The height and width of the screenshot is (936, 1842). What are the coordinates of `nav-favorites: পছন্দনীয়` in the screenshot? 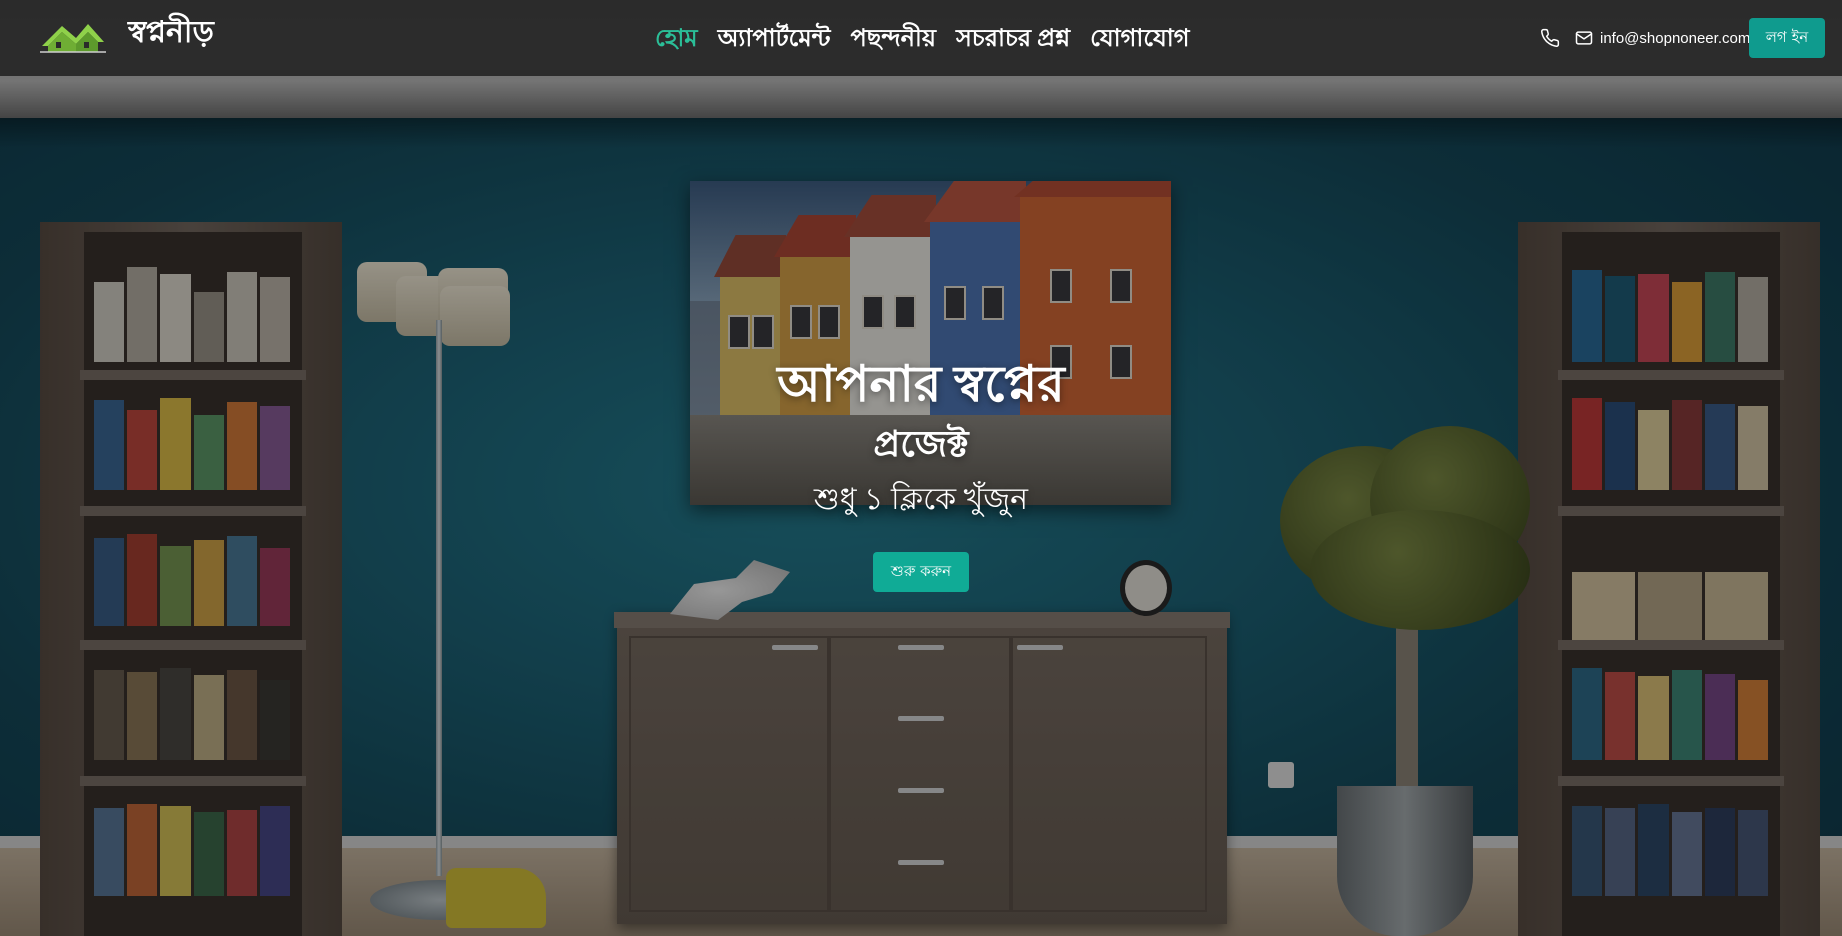 It's located at (893, 40).